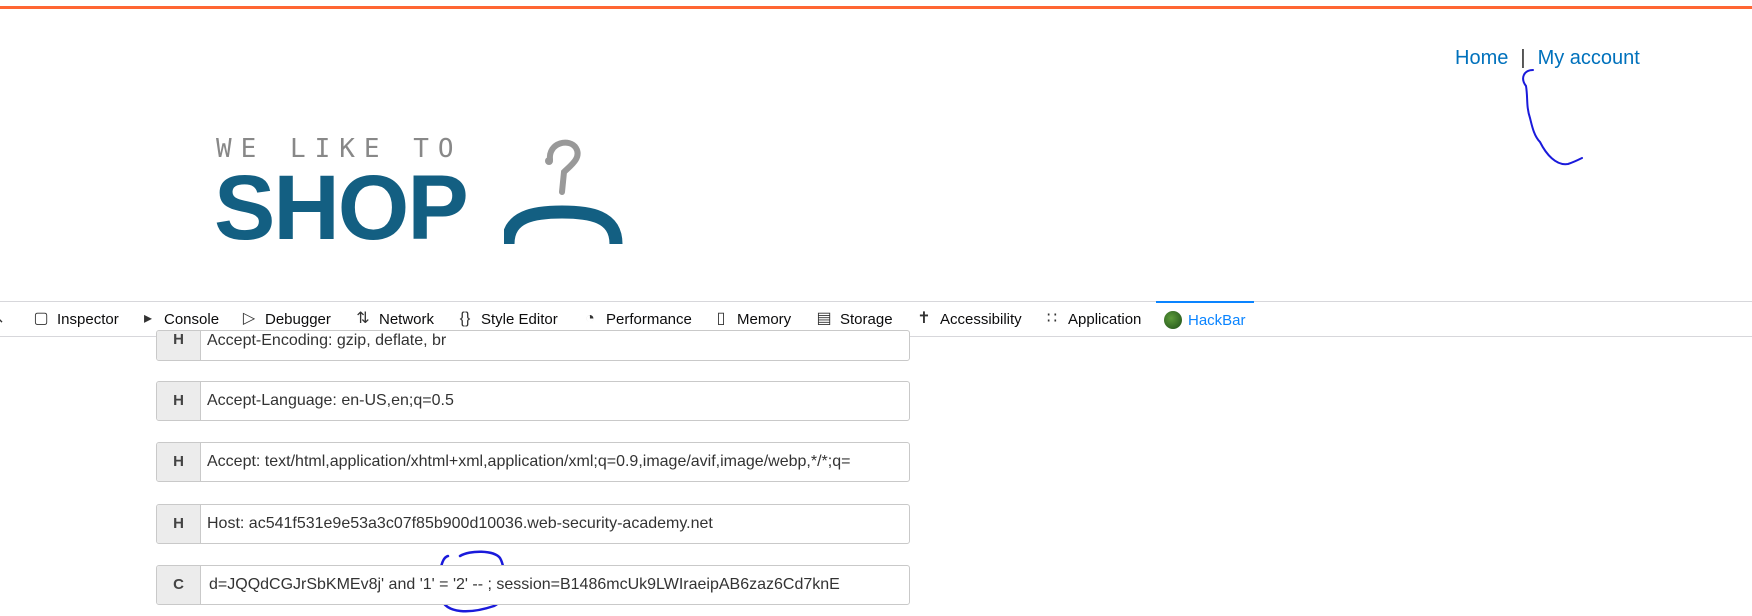  I want to click on home-link: Home, so click(1481, 58).